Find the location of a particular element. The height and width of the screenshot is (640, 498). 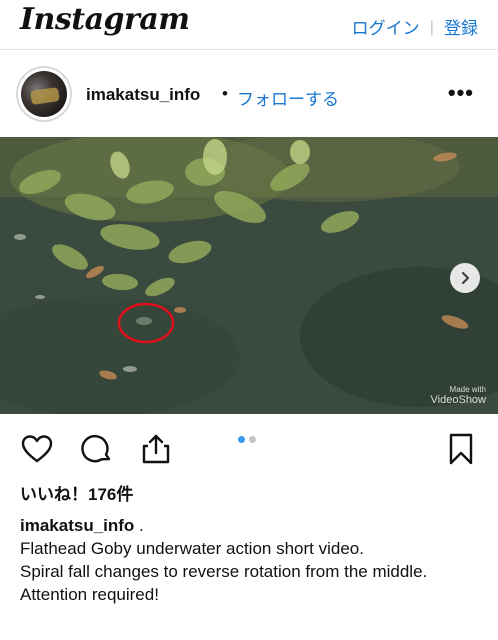

videoshow-watermark: Made with VideoShow is located at coordinates (458, 395).